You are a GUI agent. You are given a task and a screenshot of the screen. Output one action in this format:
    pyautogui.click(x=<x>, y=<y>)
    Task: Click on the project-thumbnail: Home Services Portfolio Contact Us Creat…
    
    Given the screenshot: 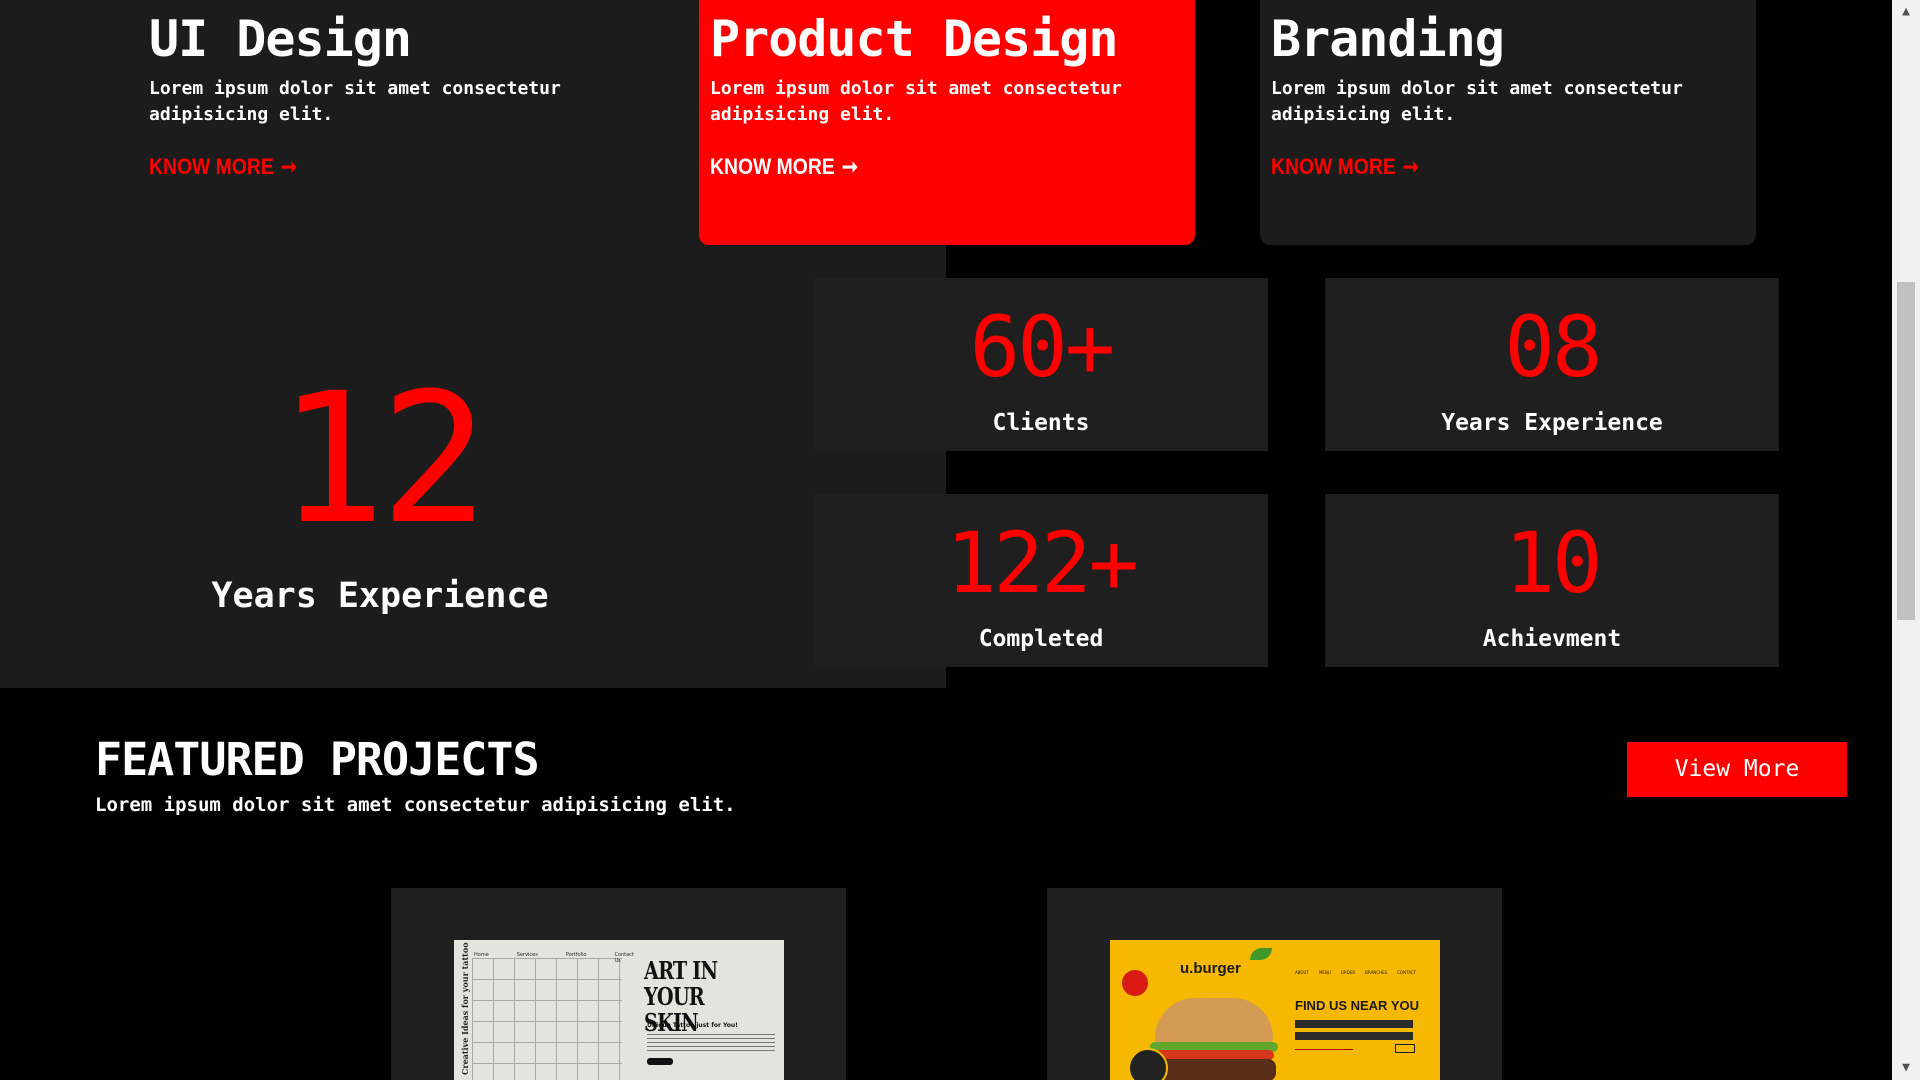 What is the action you would take?
    pyautogui.click(x=619, y=1010)
    